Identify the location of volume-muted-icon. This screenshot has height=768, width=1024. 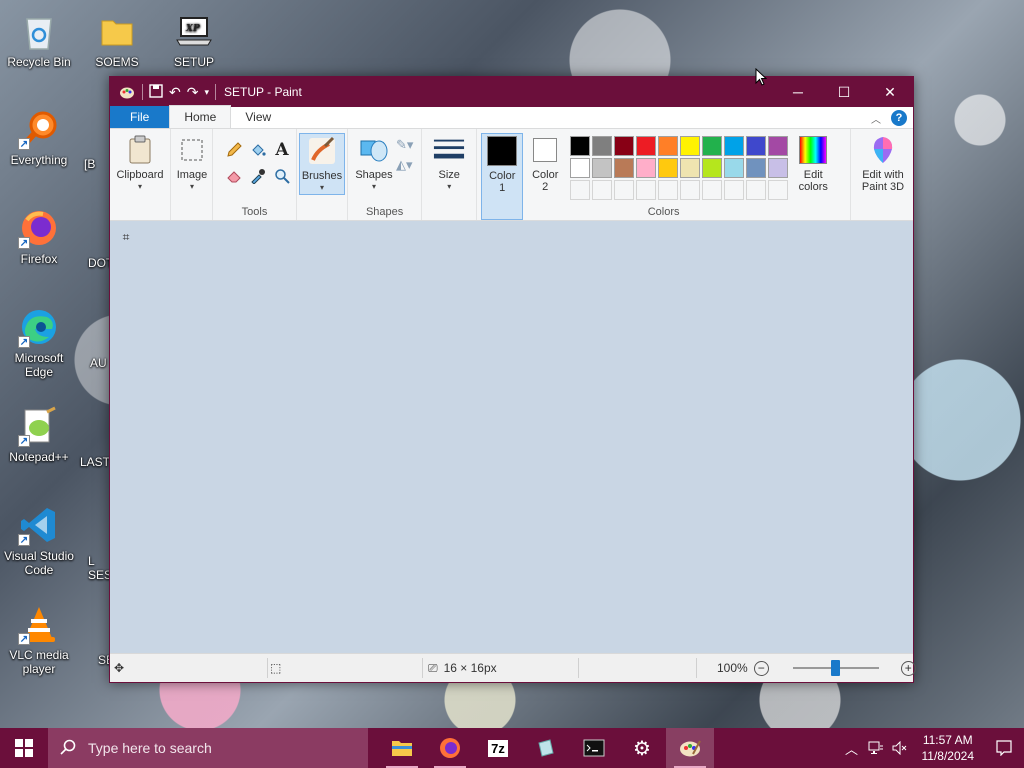
(900, 748).